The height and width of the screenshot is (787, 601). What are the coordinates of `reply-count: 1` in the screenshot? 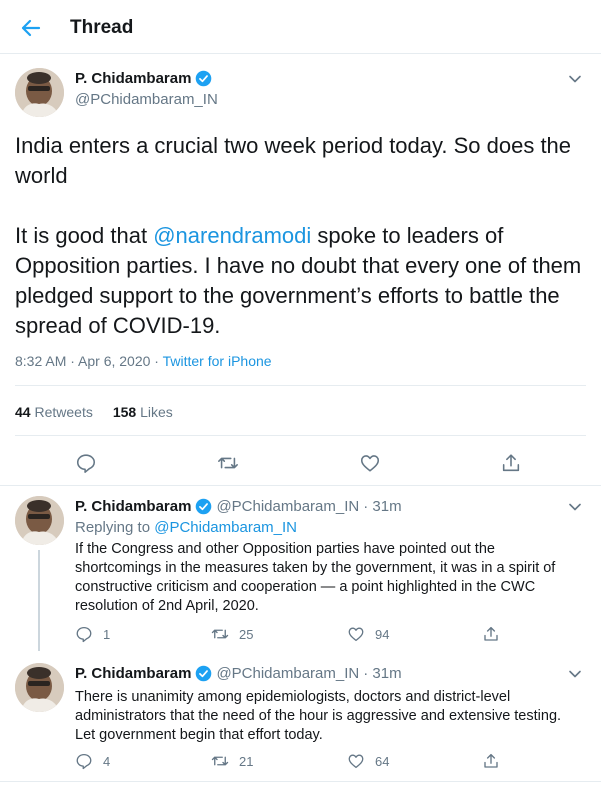 It's located at (107, 634).